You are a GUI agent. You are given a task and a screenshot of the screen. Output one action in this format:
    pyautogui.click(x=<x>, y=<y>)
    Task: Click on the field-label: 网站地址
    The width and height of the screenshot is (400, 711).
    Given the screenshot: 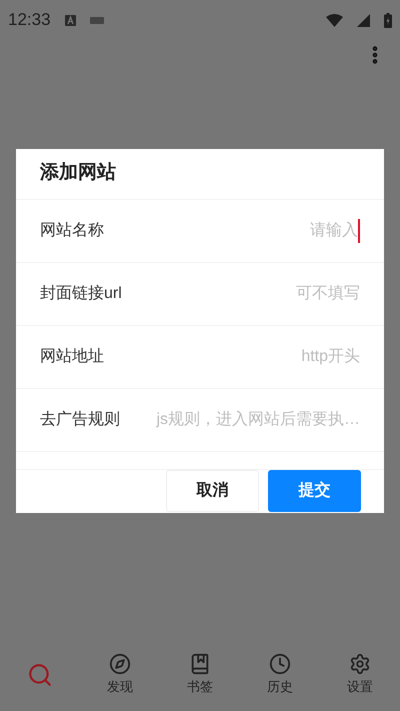 What is the action you would take?
    pyautogui.click(x=72, y=356)
    